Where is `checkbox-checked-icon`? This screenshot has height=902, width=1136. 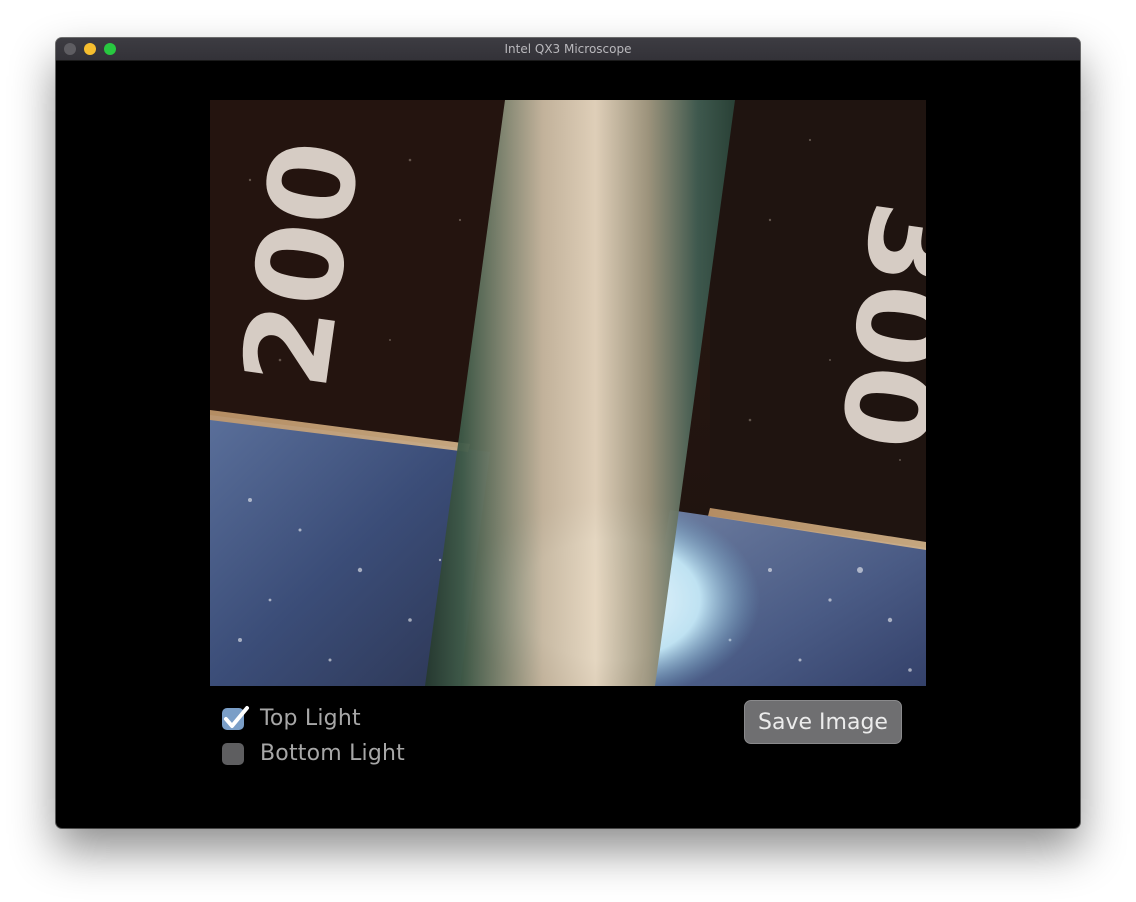
checkbox-checked-icon is located at coordinates (235, 717).